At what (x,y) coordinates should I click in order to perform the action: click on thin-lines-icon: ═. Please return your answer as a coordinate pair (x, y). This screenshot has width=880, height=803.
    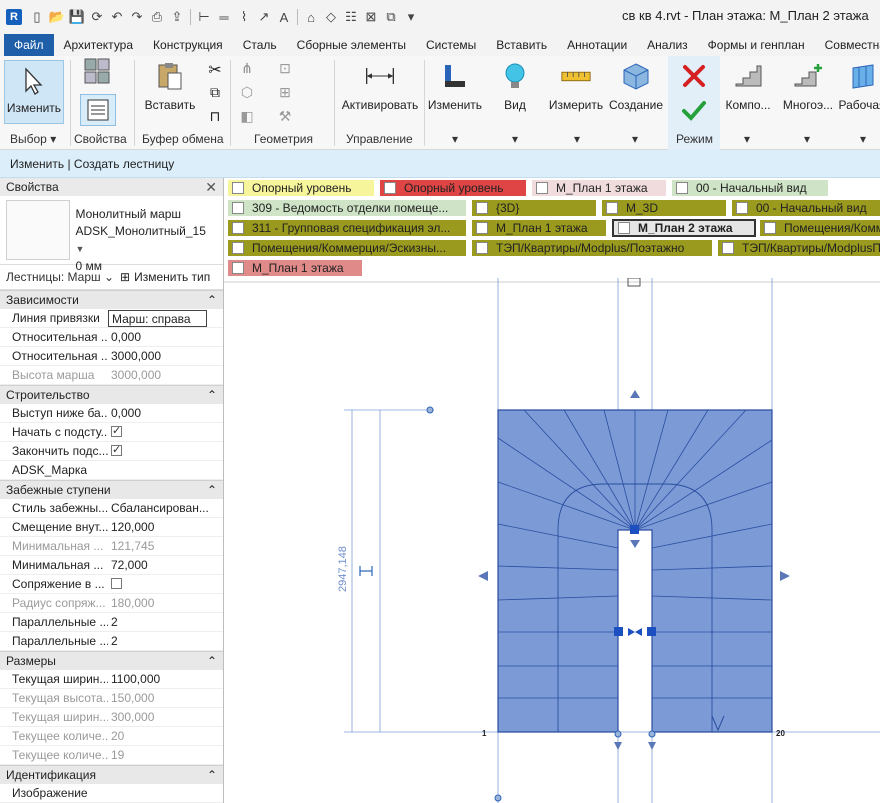
    Looking at the image, I should click on (224, 17).